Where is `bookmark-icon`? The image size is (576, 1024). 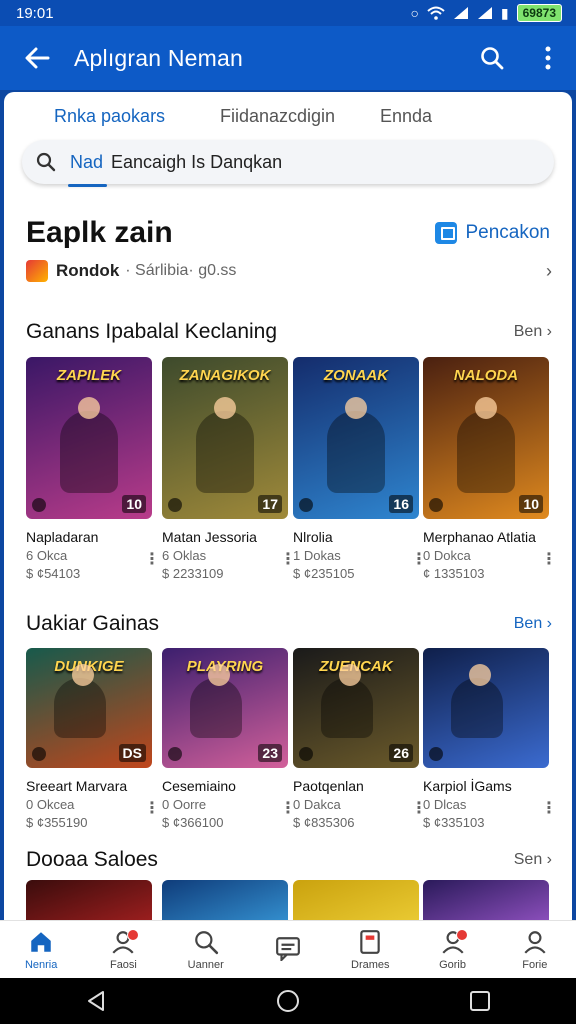 bookmark-icon is located at coordinates (370, 941).